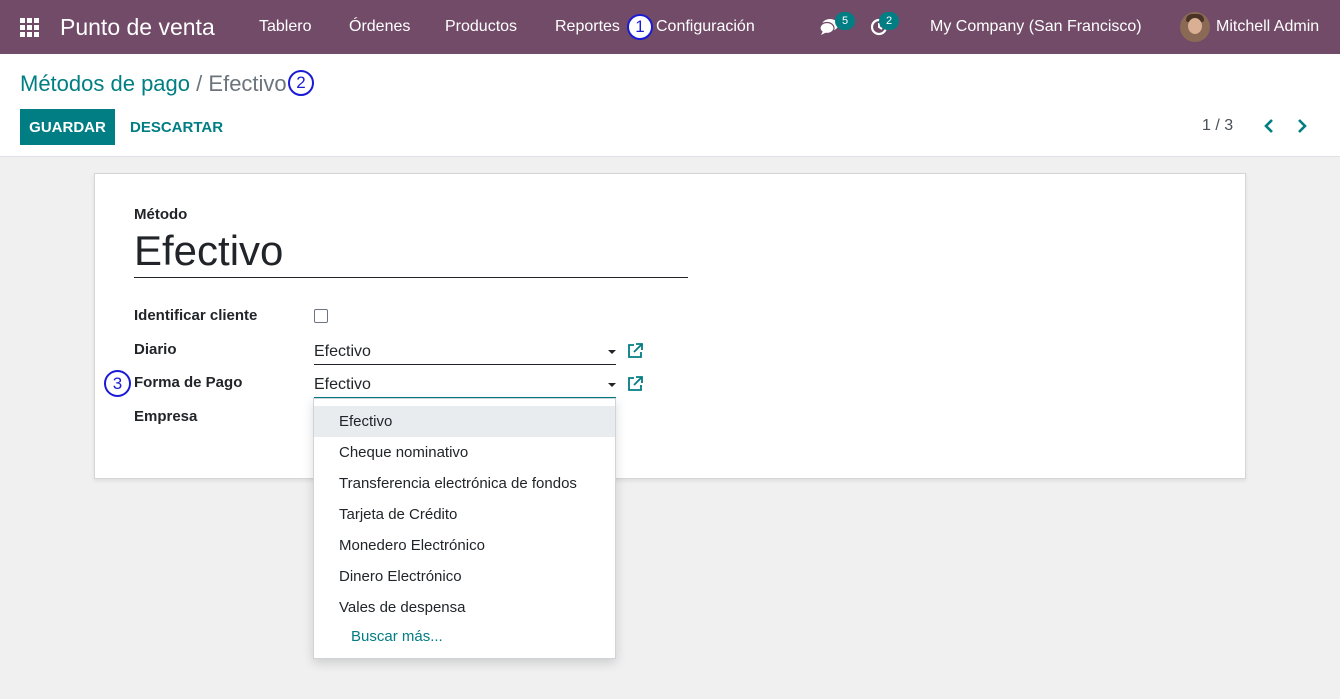 This screenshot has height=699, width=1340. Describe the element at coordinates (379, 27) in the screenshot. I see `menu-ordenes: Órdenes` at that location.